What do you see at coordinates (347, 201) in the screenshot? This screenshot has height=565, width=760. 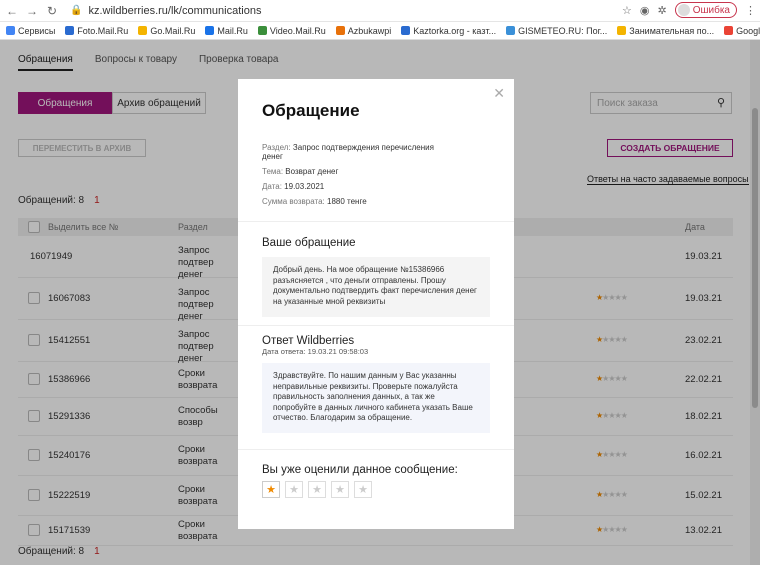 I see `amount-value: 1880 тенге` at bounding box center [347, 201].